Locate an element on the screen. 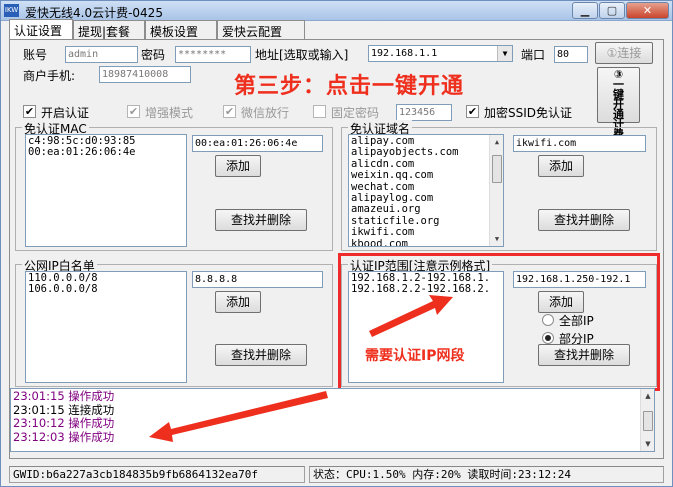 This screenshot has height=487, width=673. list-item: weixin.qq.com is located at coordinates (426, 175).